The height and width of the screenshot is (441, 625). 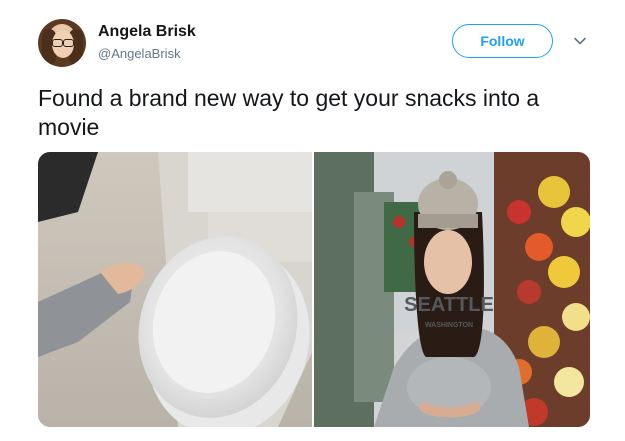 What do you see at coordinates (502, 41) in the screenshot?
I see `follow-button: Follow` at bounding box center [502, 41].